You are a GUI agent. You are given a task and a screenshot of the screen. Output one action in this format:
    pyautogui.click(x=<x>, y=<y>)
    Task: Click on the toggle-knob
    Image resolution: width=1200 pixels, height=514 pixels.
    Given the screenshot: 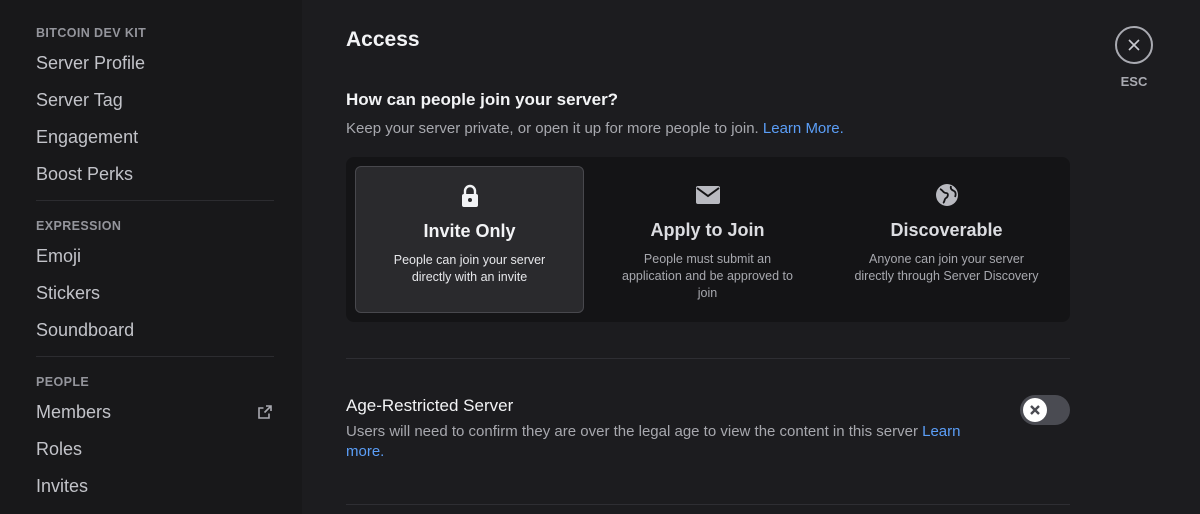 What is the action you would take?
    pyautogui.click(x=1035, y=410)
    